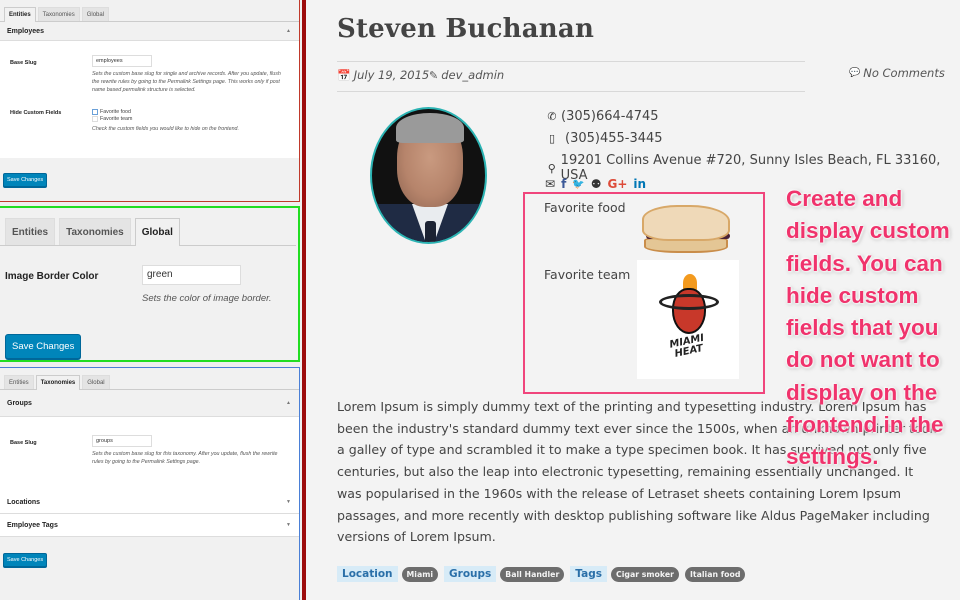 The image size is (960, 600). Describe the element at coordinates (122, 441) in the screenshot. I see `base-slug-input: groups` at that location.